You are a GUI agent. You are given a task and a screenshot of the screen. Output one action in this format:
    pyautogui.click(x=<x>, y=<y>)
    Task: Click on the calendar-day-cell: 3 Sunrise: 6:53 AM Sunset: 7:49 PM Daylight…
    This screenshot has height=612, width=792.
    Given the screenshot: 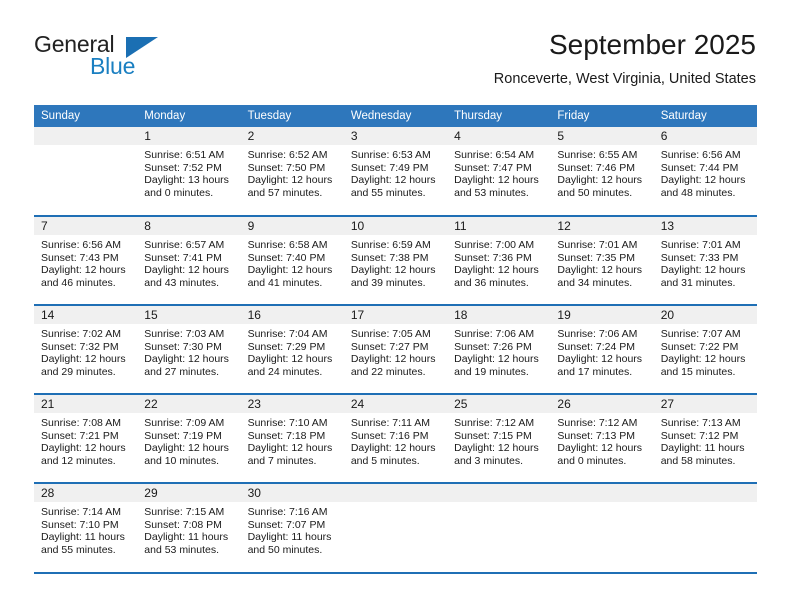 What is the action you would take?
    pyautogui.click(x=395, y=171)
    